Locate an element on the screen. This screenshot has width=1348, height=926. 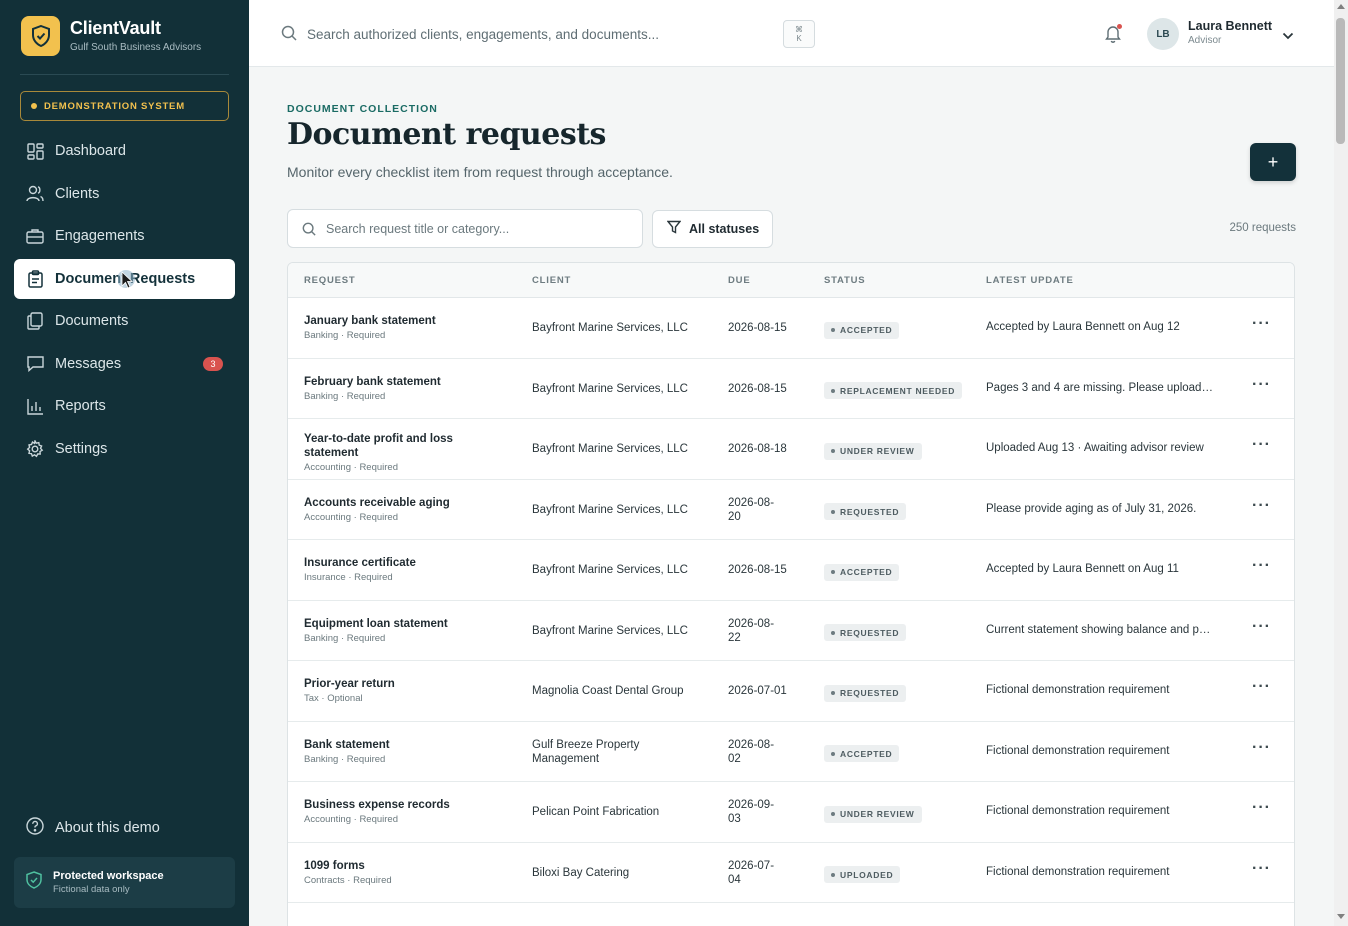
client-name: Pelican Point Fabrication is located at coordinates (617, 812).